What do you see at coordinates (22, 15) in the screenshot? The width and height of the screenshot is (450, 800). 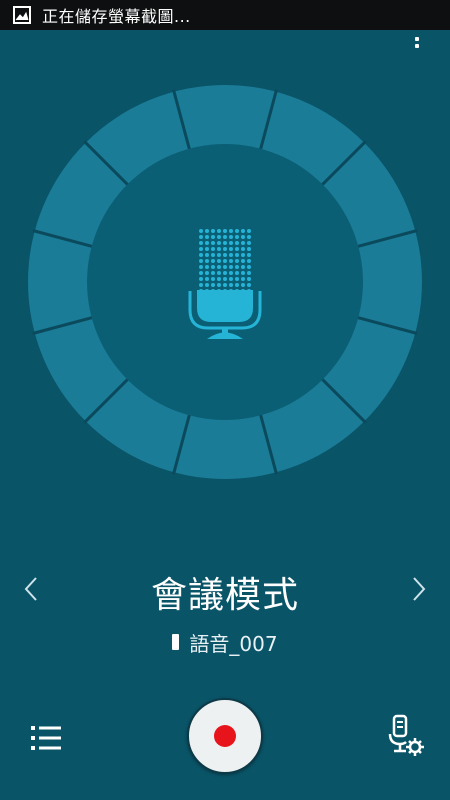 I see `image-icon` at bounding box center [22, 15].